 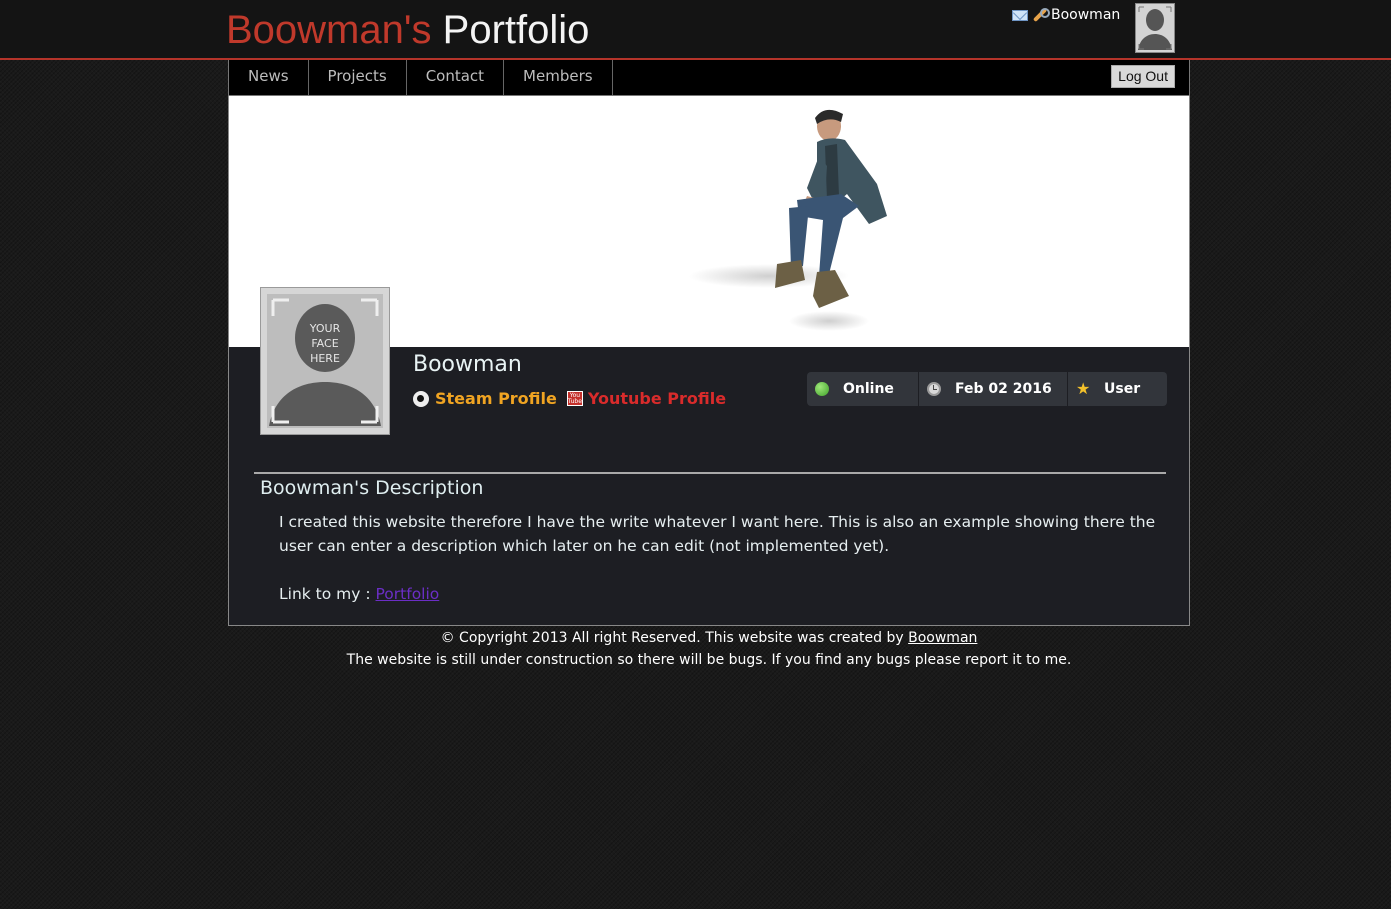 I want to click on wrench-icon, so click(x=1040, y=15).